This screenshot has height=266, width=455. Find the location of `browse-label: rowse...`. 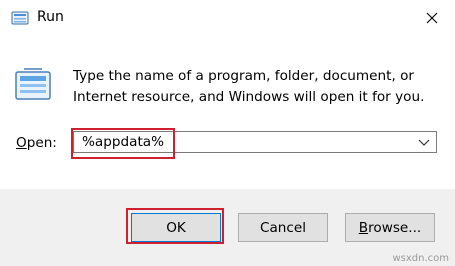

browse-label: rowse... is located at coordinates (395, 227).